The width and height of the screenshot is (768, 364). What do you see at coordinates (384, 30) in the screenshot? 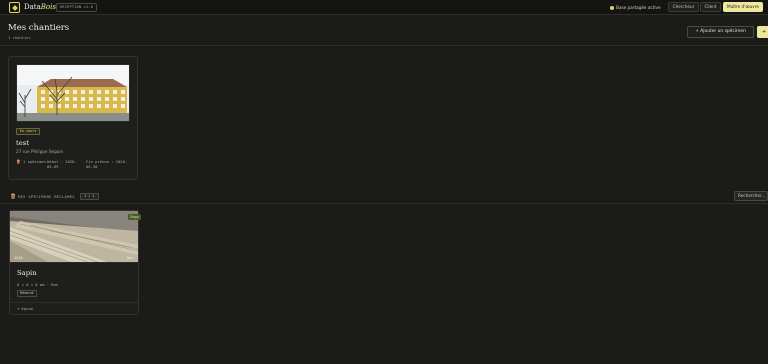
I see `page-header` at bounding box center [384, 30].